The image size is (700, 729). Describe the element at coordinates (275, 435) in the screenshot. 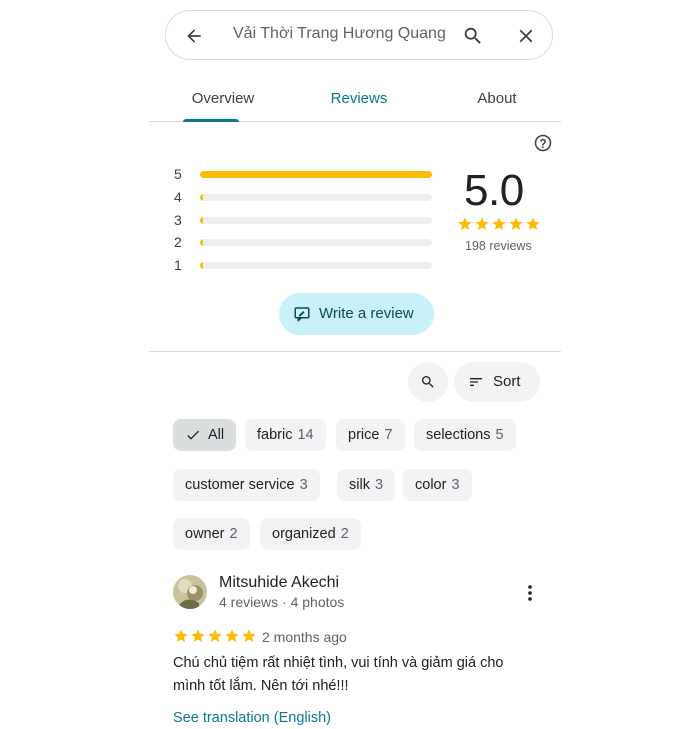

I see `chip-label: fabric` at that location.